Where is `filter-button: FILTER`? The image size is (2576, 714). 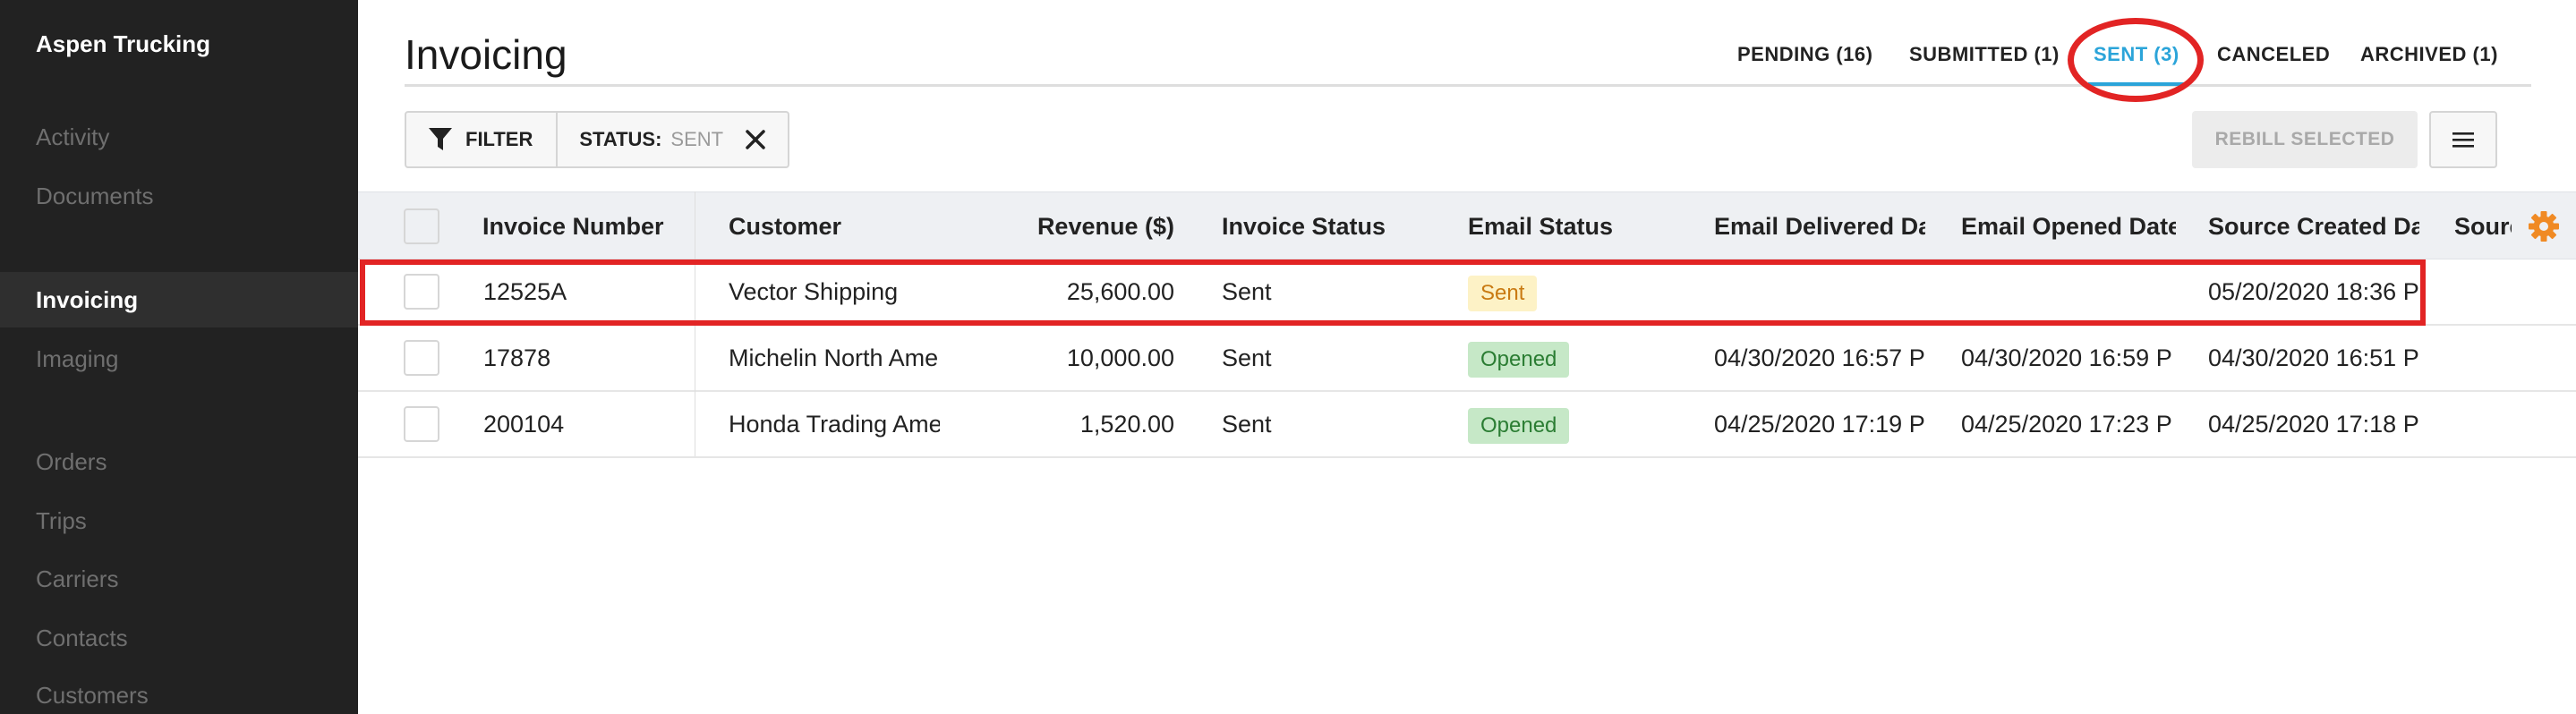 filter-button: FILTER is located at coordinates (482, 139).